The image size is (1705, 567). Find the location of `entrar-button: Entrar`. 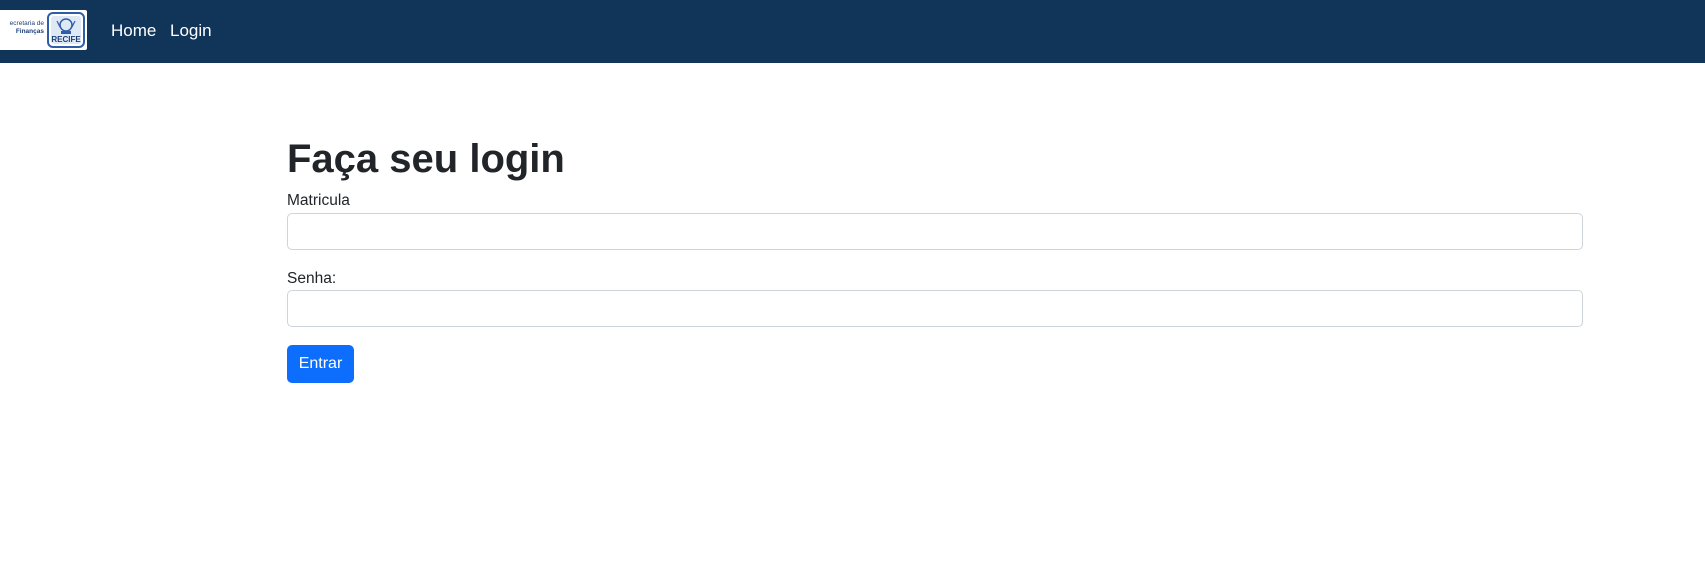

entrar-button: Entrar is located at coordinates (320, 364).